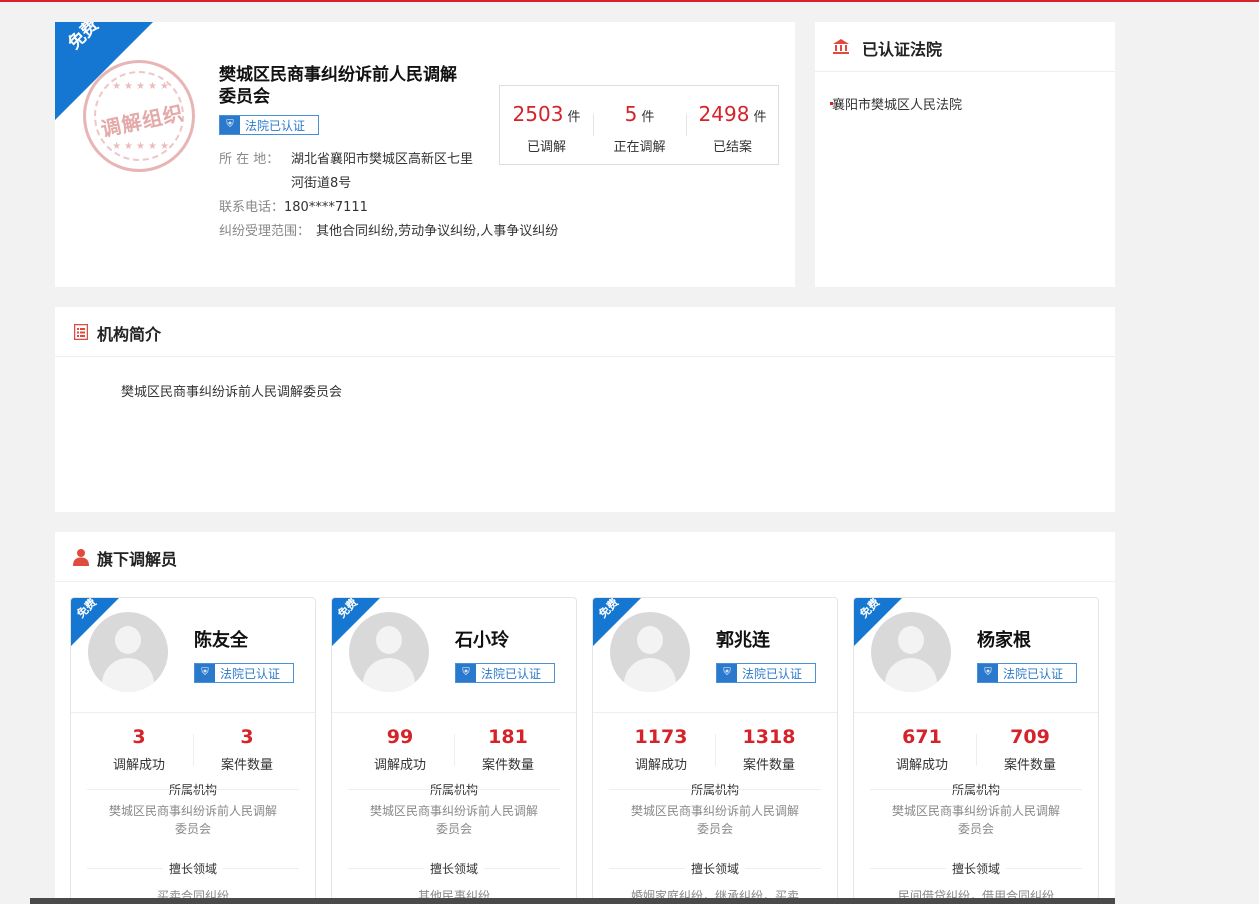 This screenshot has height=904, width=1259. I want to click on org-scope: 其他合同纠纷,劳动争议纠纷,人事争议纠纷, so click(437, 231).